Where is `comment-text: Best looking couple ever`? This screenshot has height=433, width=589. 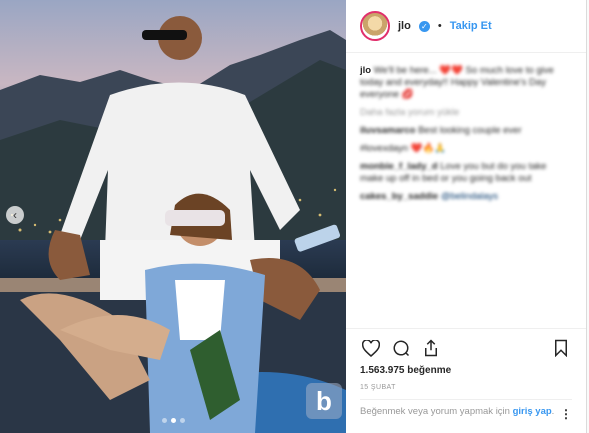
comment-text: Best looking couple ever is located at coordinates (470, 130).